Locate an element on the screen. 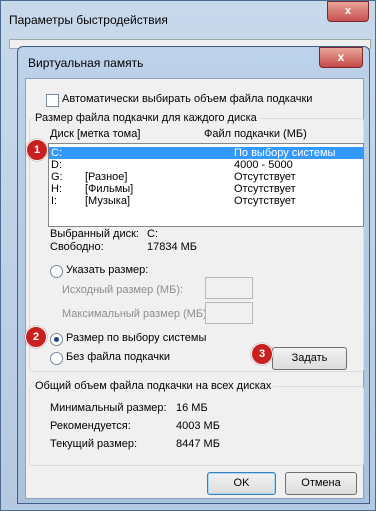 The width and height of the screenshot is (376, 511). selected-disk-value: C: is located at coordinates (152, 234).